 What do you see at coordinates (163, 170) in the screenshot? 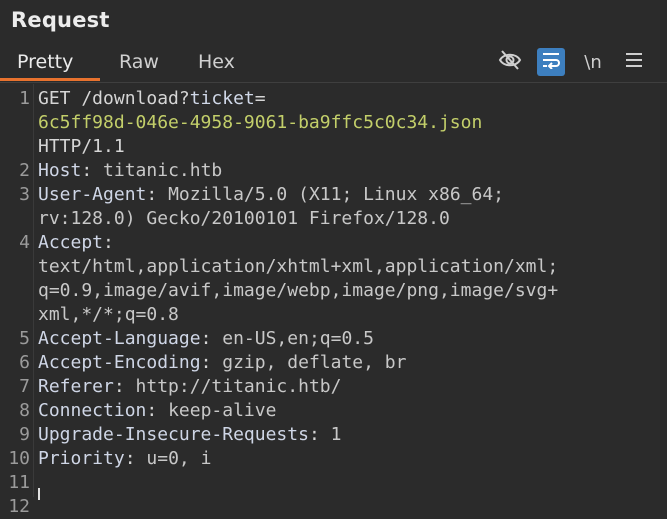
I see `header-value: titanic.htb` at bounding box center [163, 170].